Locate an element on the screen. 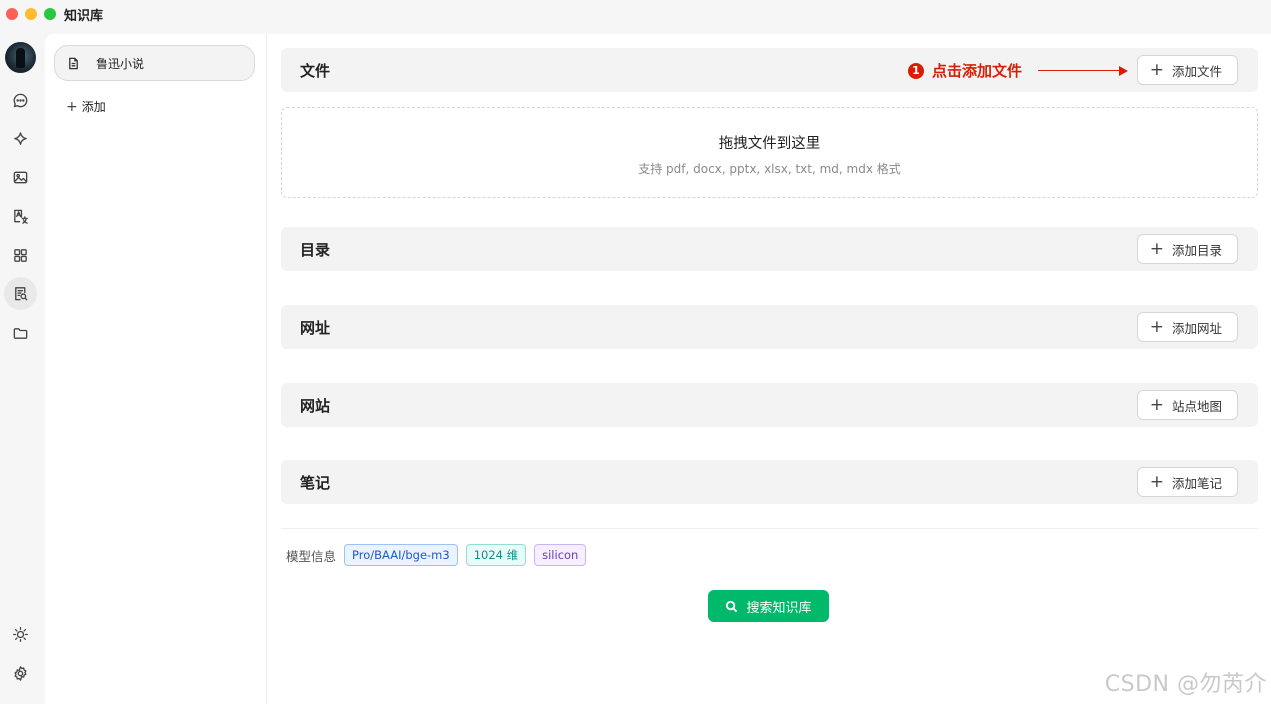 Image resolution: width=1271 pixels, height=704 pixels. add-directory-button: + 添加目录 is located at coordinates (1187, 249).